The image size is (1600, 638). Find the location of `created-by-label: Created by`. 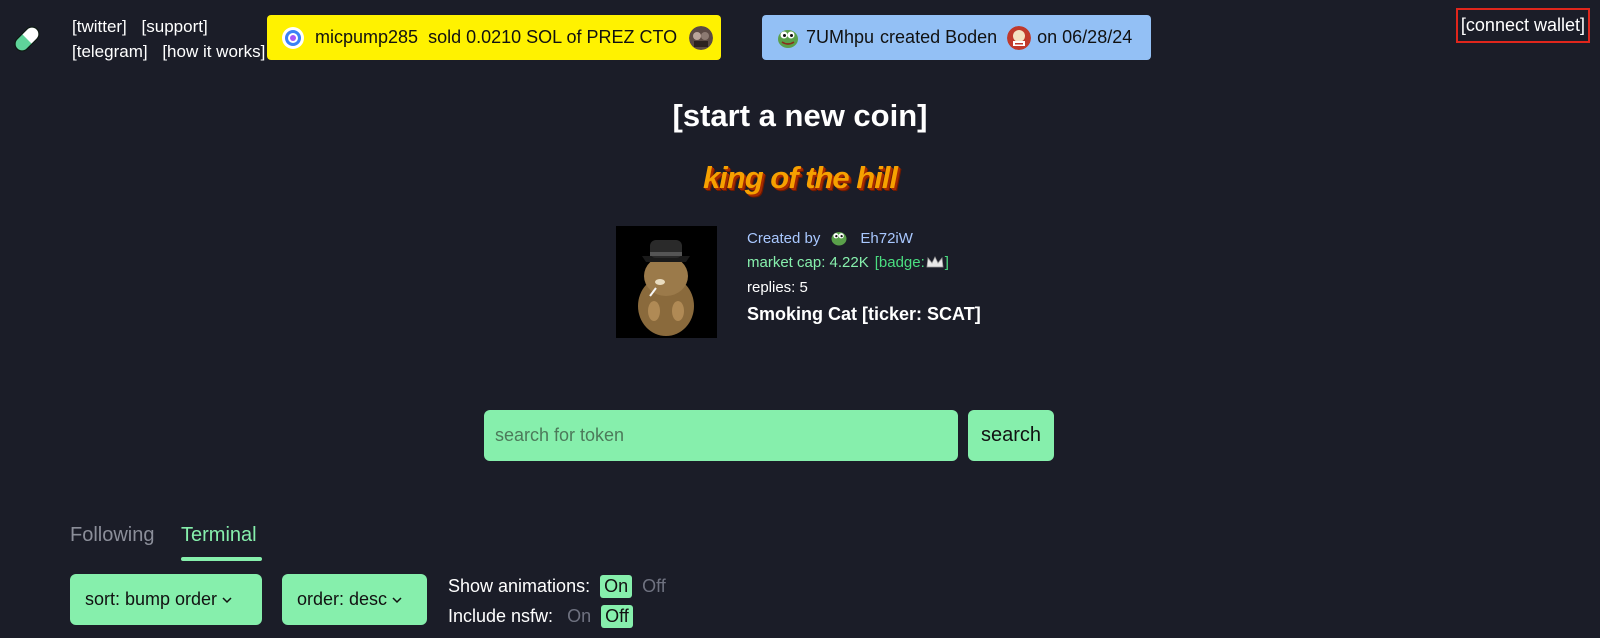

created-by-label: Created by is located at coordinates (784, 238).